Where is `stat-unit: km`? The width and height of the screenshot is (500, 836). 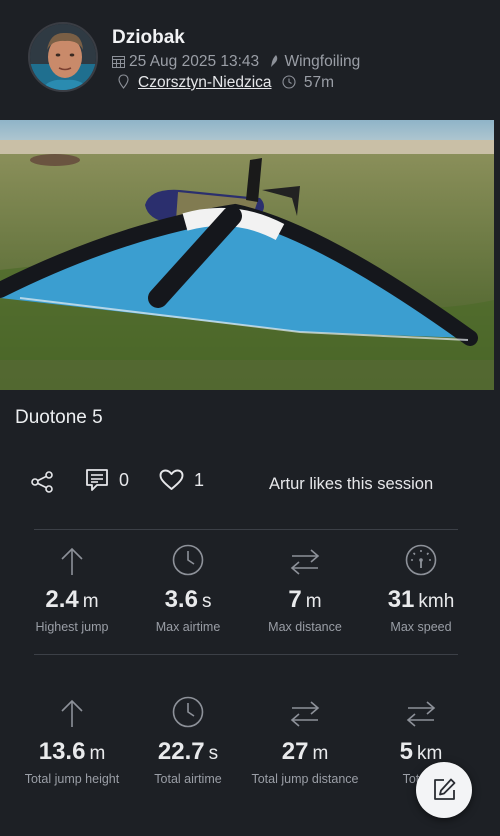 stat-unit: km is located at coordinates (430, 753).